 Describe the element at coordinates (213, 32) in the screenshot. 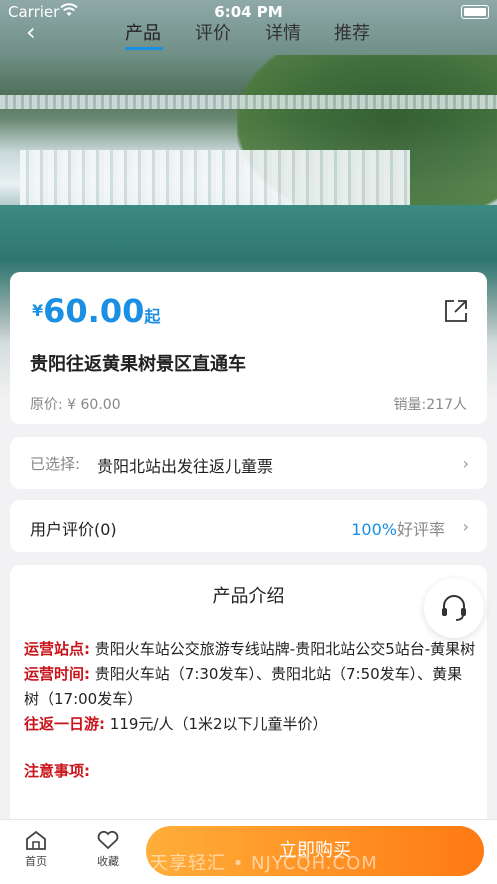

I see `tab-reviews: 评价` at that location.